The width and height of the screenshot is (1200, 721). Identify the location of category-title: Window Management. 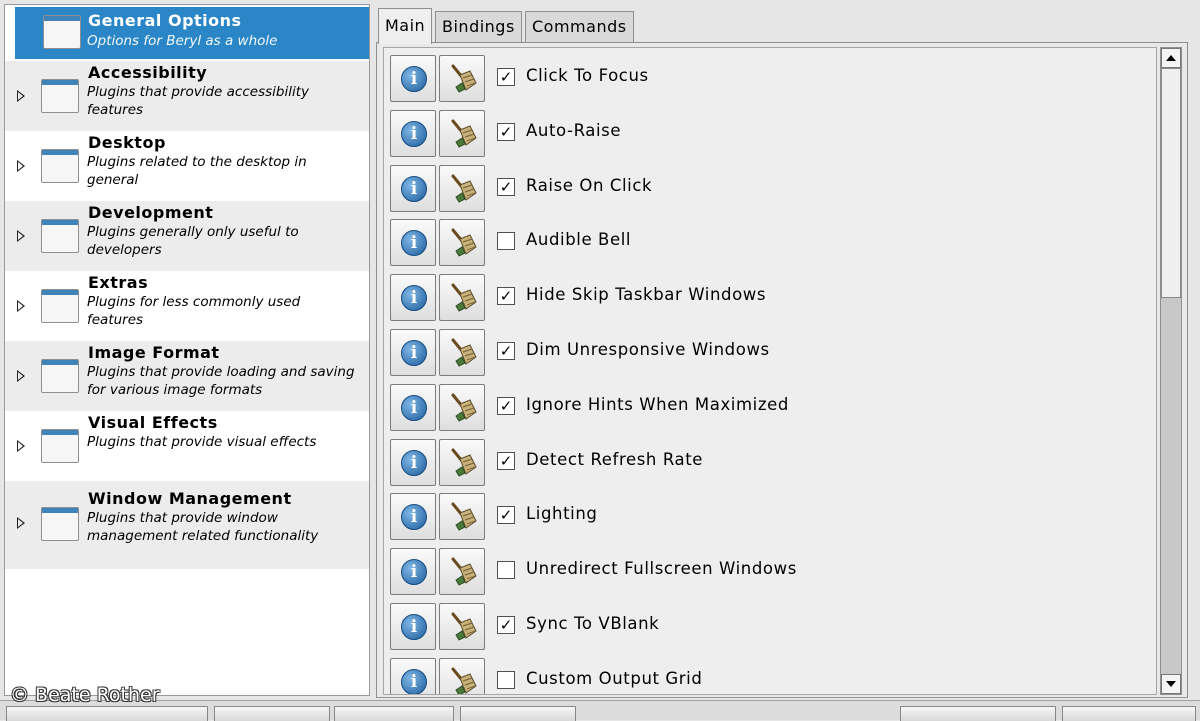
(190, 498).